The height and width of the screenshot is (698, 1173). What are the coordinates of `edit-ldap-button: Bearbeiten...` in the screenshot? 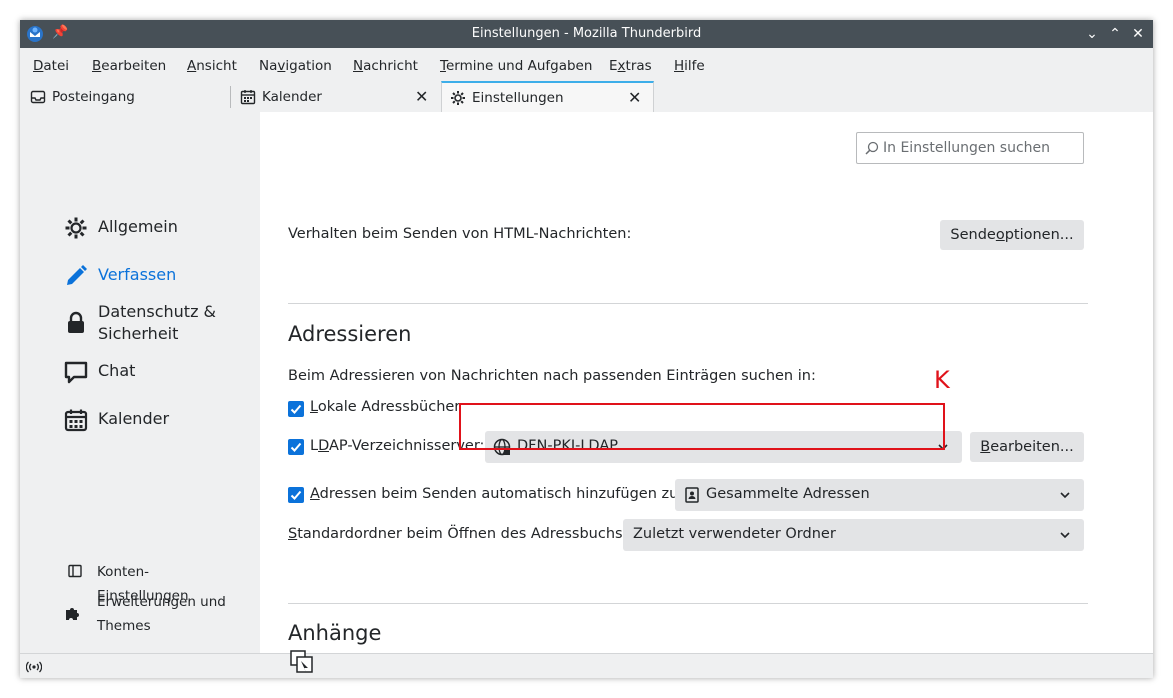 It's located at (1027, 447).